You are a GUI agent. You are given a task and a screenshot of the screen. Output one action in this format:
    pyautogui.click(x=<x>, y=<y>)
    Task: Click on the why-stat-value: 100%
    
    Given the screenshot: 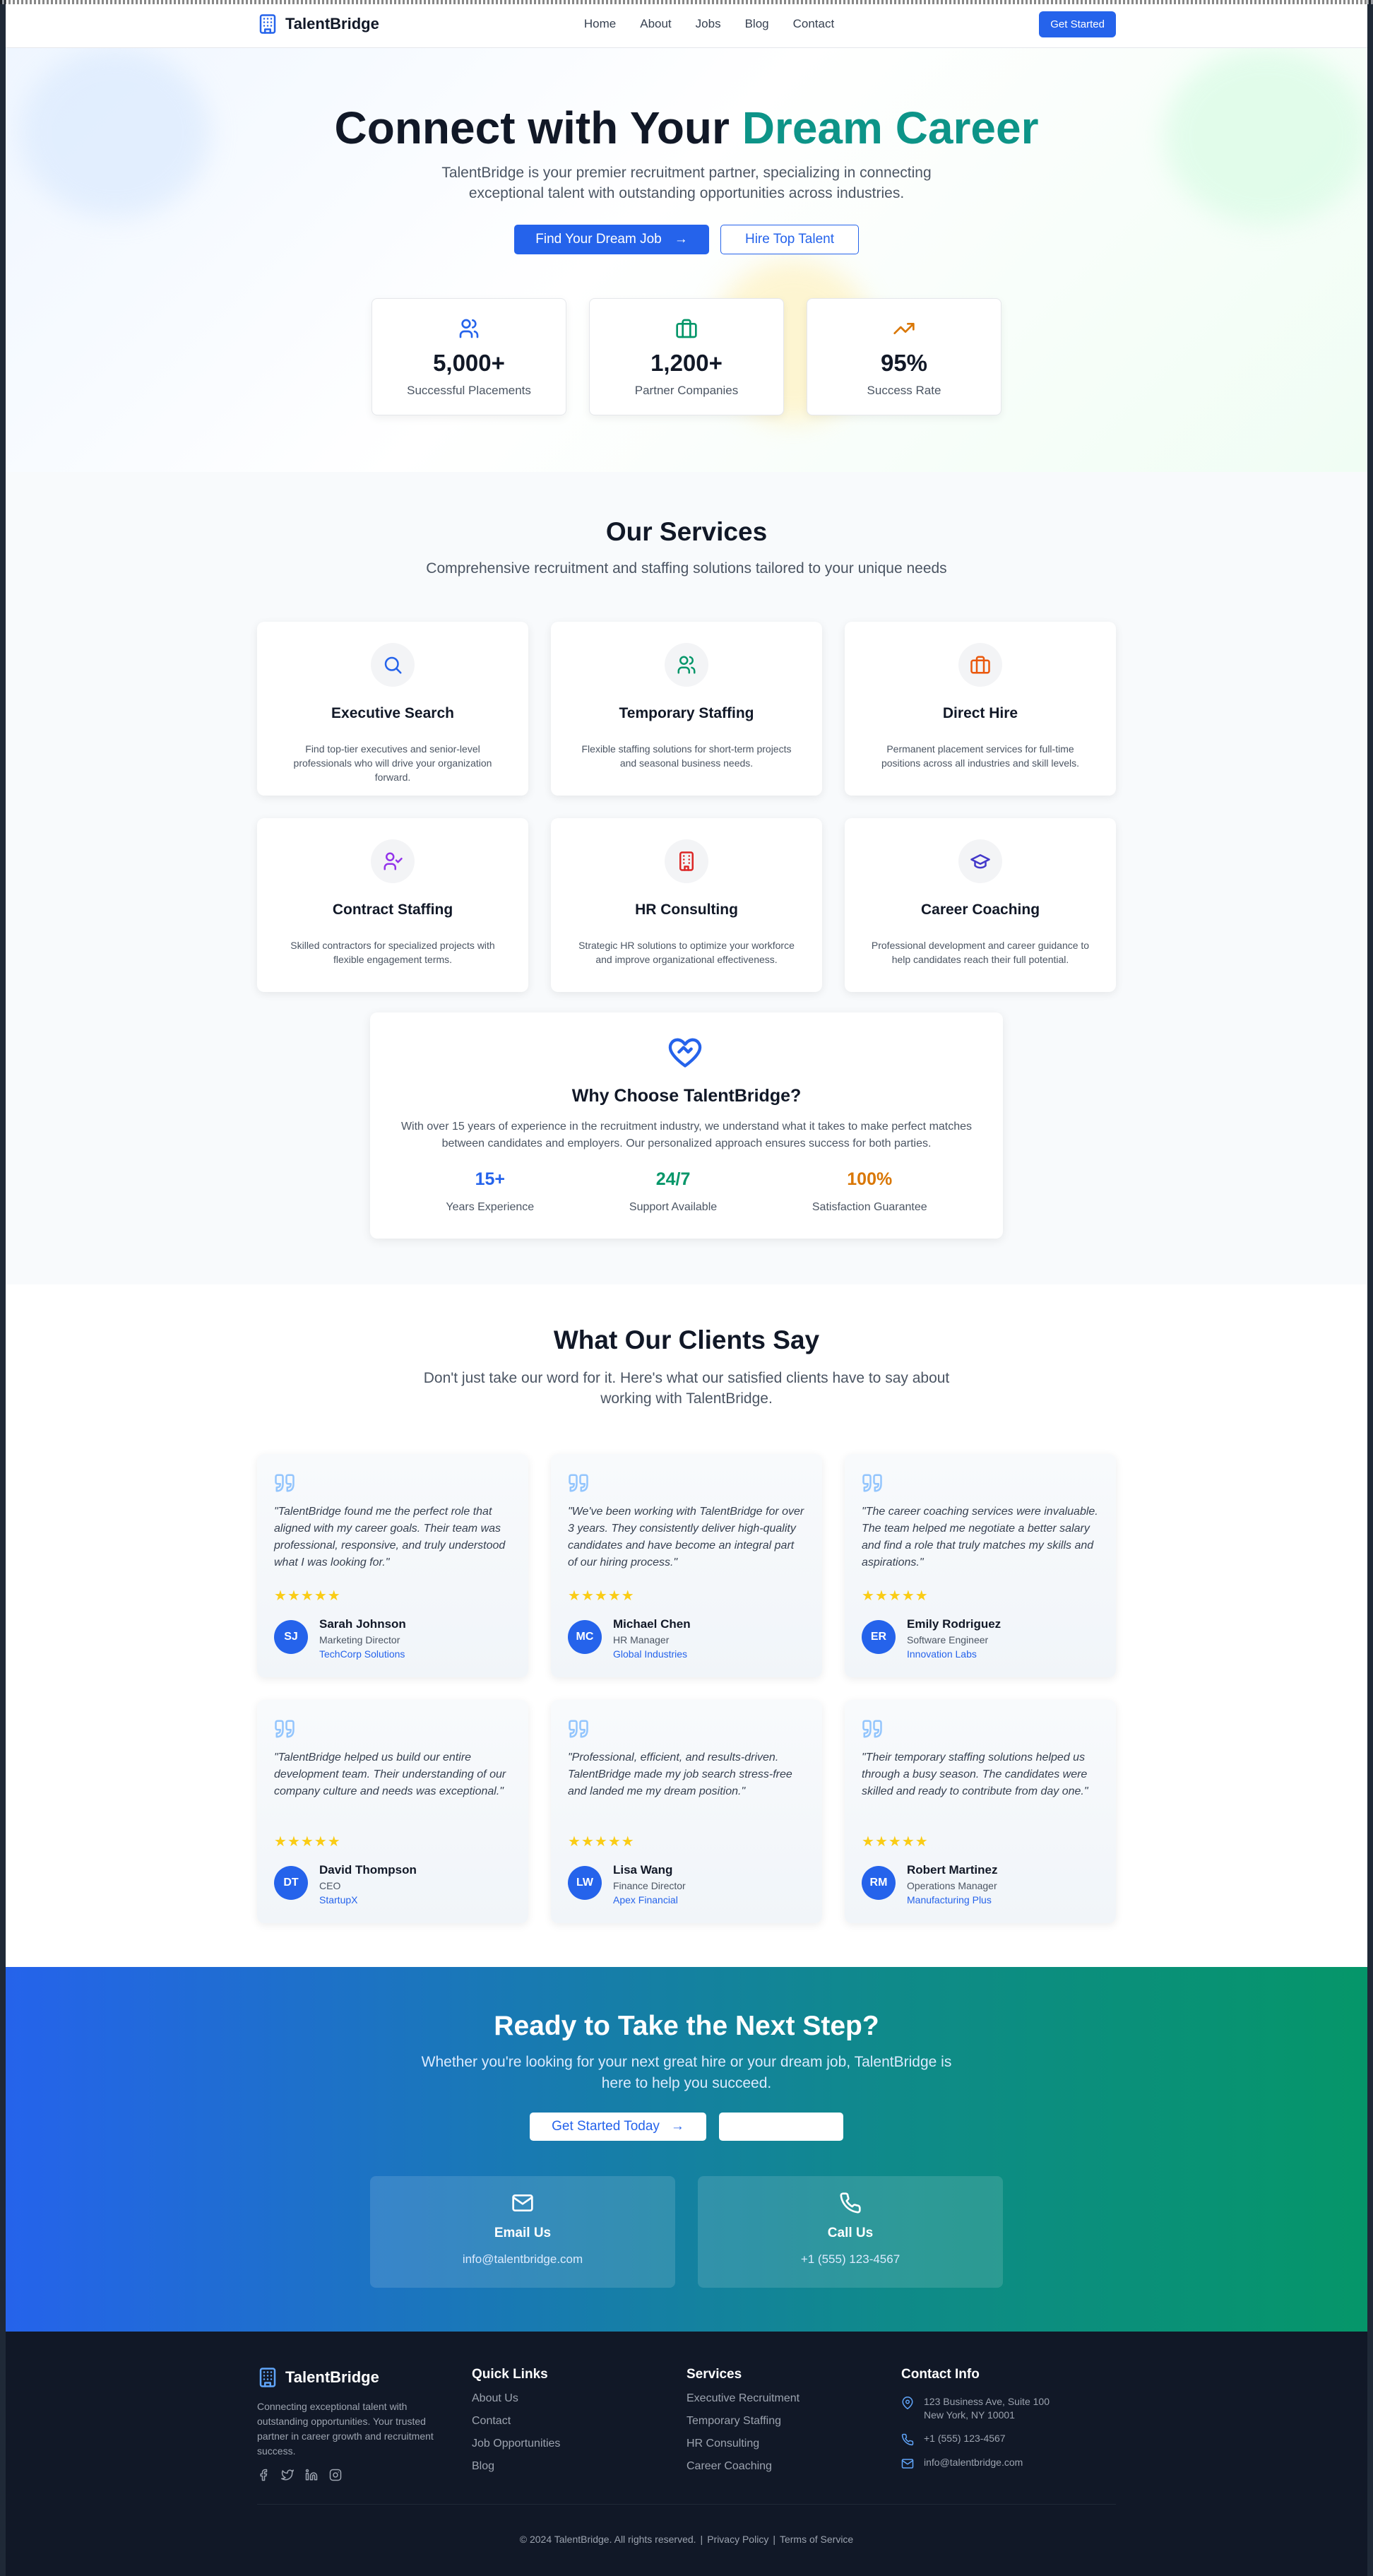 What is the action you would take?
    pyautogui.click(x=870, y=1179)
    